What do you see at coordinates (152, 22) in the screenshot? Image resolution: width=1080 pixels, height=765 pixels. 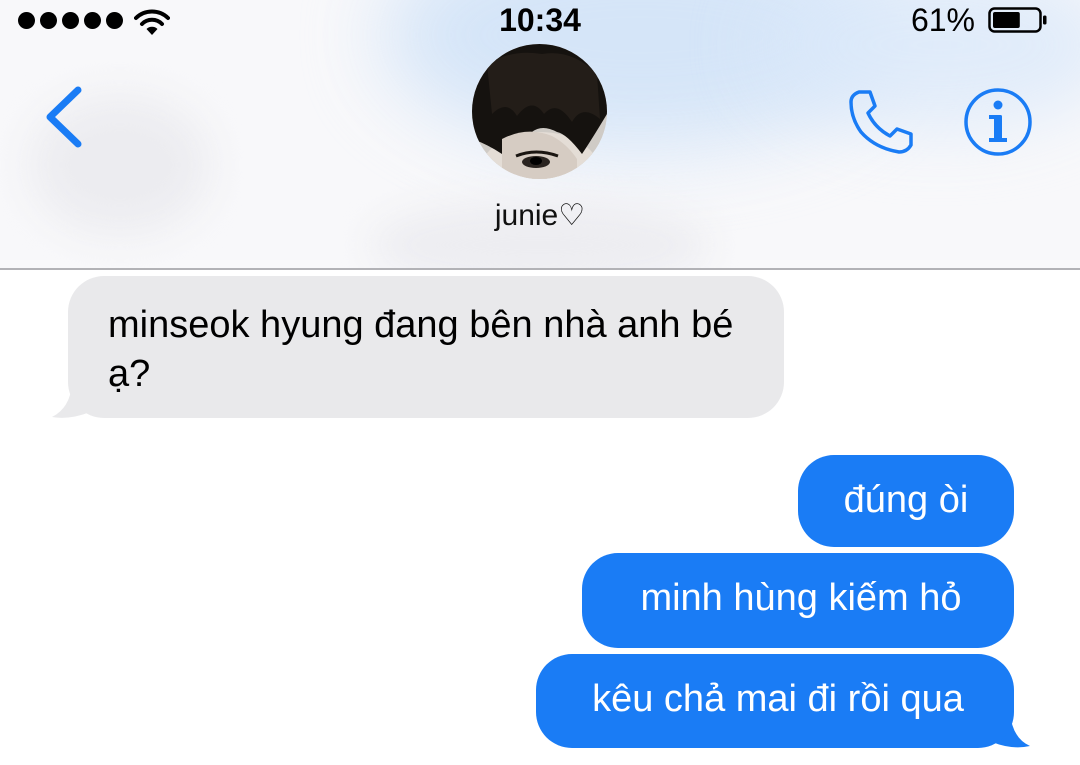 I see `wifi-icon` at bounding box center [152, 22].